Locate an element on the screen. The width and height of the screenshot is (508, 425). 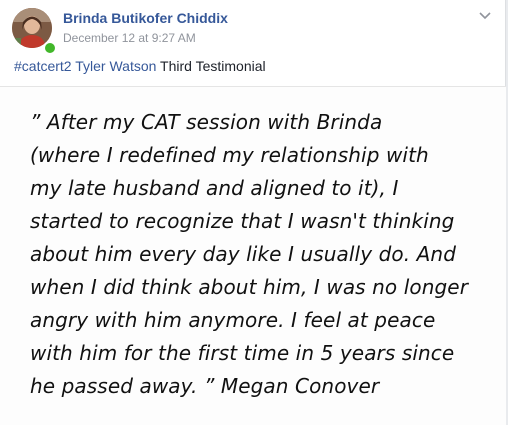
chevron-down-icon is located at coordinates (485, 16).